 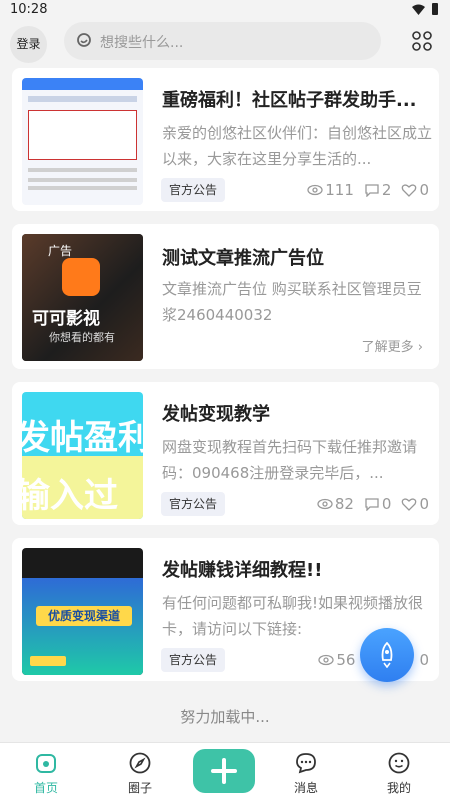 What do you see at coordinates (386, 190) in the screenshot?
I see `comment-count: 2` at bounding box center [386, 190].